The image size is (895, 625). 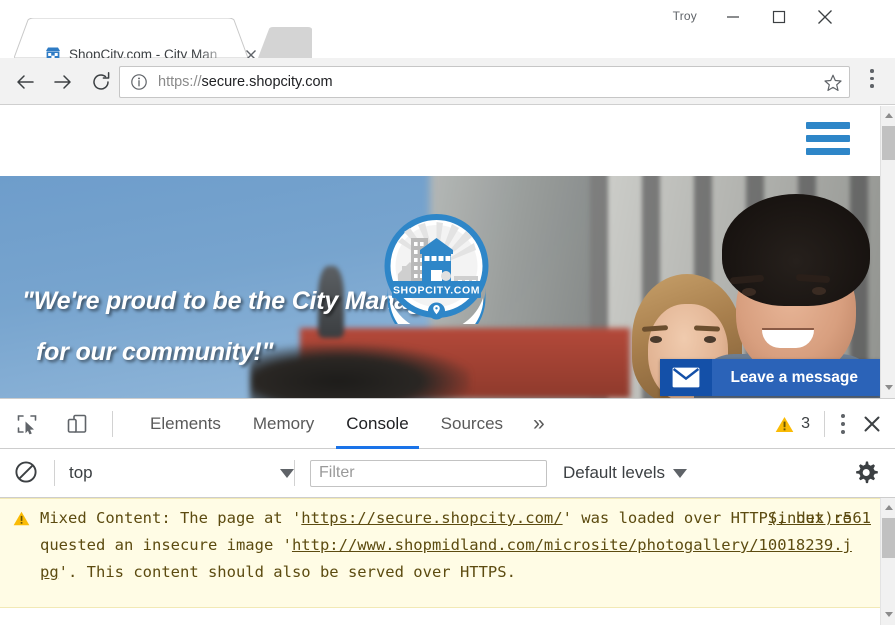 I want to click on chrome-menu-button, so click(x=872, y=82).